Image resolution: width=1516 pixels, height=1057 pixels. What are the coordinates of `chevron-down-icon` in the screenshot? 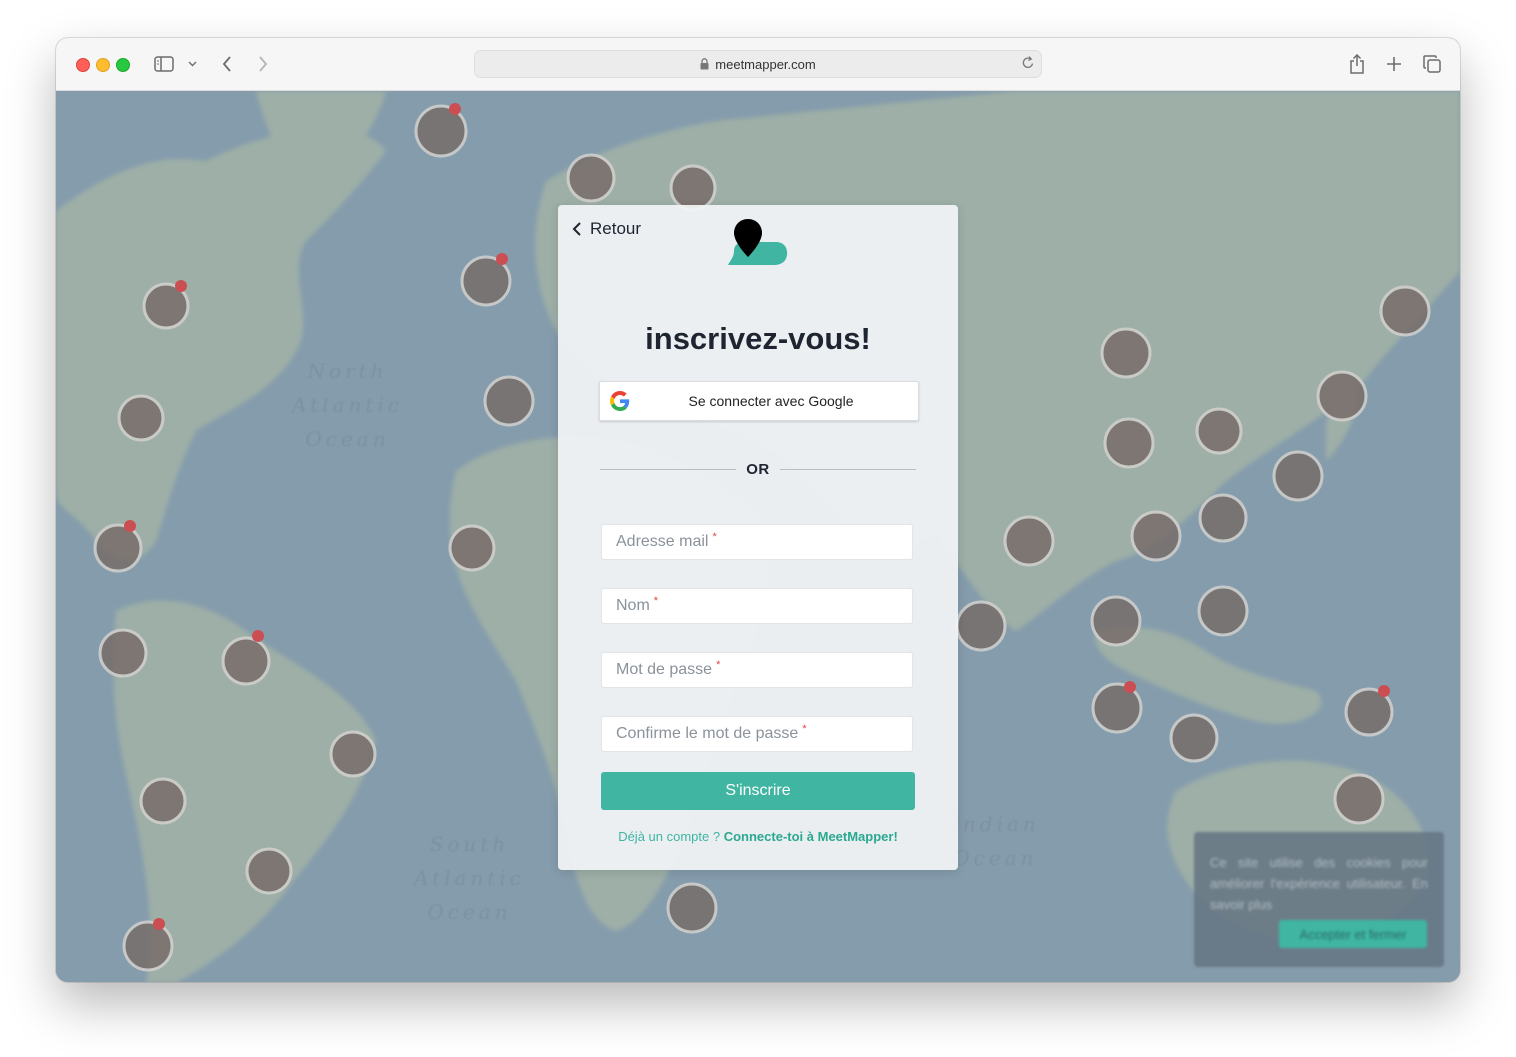 It's located at (192, 64).